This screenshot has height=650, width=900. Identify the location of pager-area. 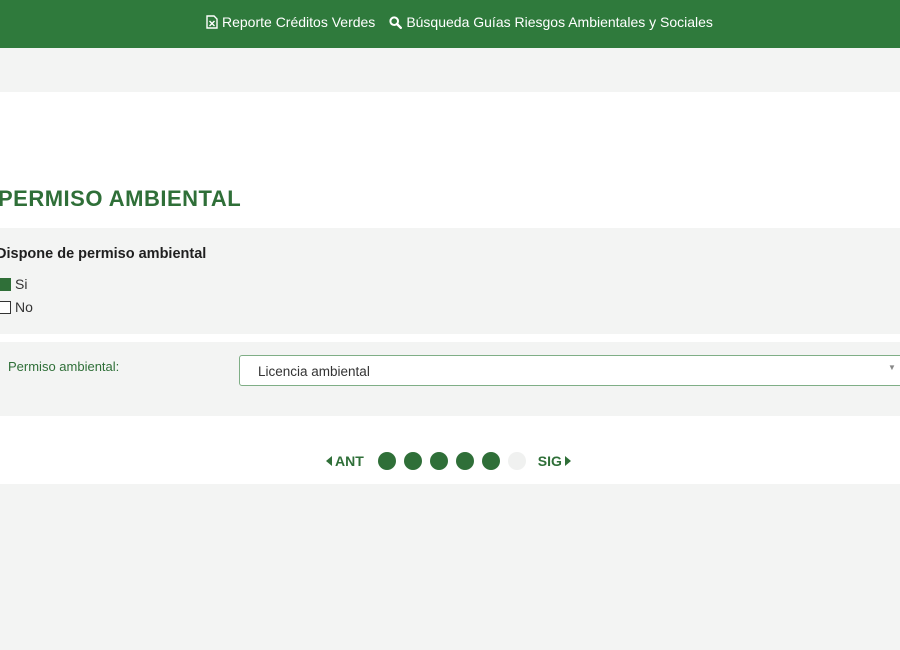
(450, 450).